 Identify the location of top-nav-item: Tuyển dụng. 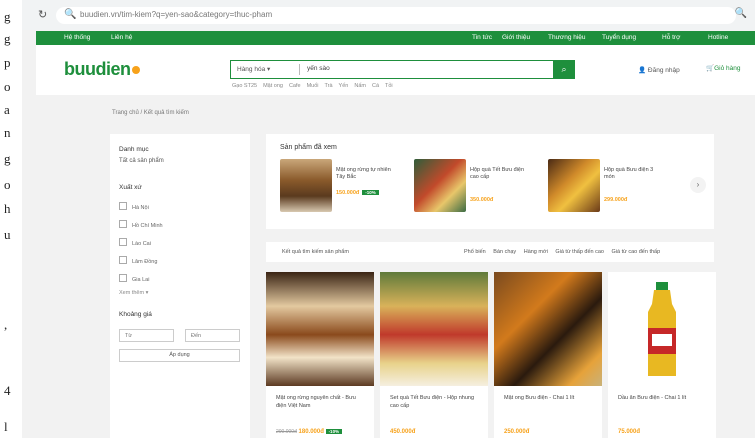
(619, 37).